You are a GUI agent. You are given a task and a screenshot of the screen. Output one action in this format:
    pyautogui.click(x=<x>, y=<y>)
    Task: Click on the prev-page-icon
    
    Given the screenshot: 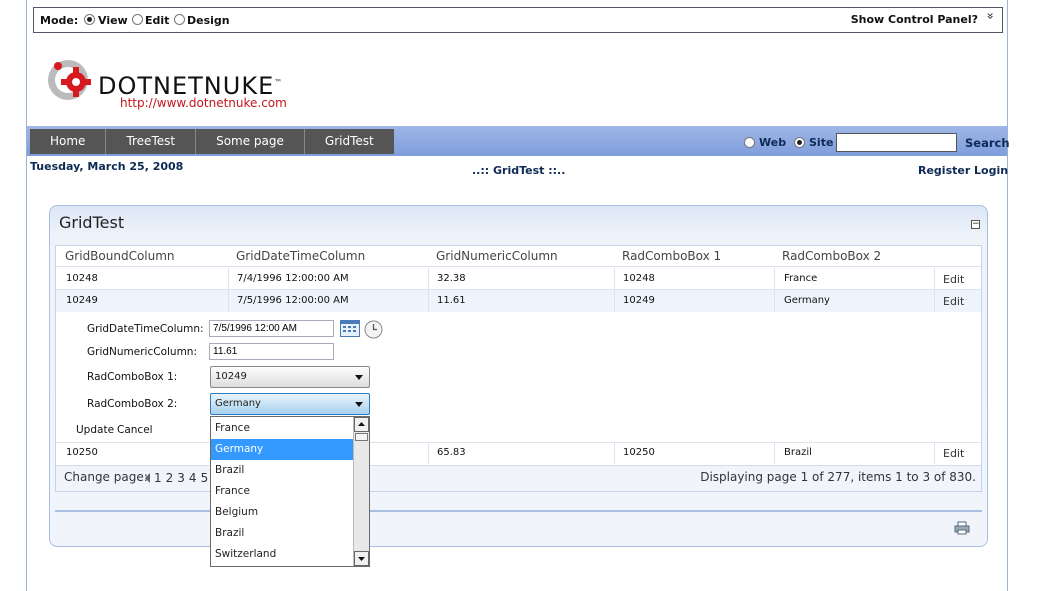 What is the action you would take?
    pyautogui.click(x=147, y=478)
    